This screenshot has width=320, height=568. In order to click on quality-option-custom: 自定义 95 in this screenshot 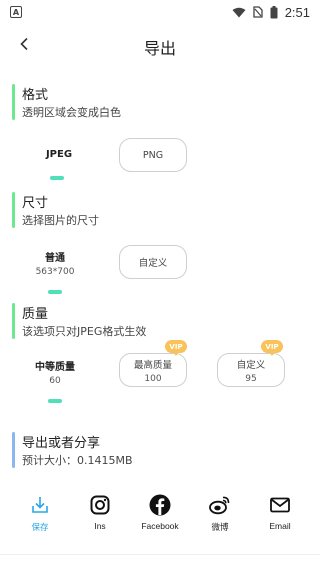, I will do `click(251, 370)`.